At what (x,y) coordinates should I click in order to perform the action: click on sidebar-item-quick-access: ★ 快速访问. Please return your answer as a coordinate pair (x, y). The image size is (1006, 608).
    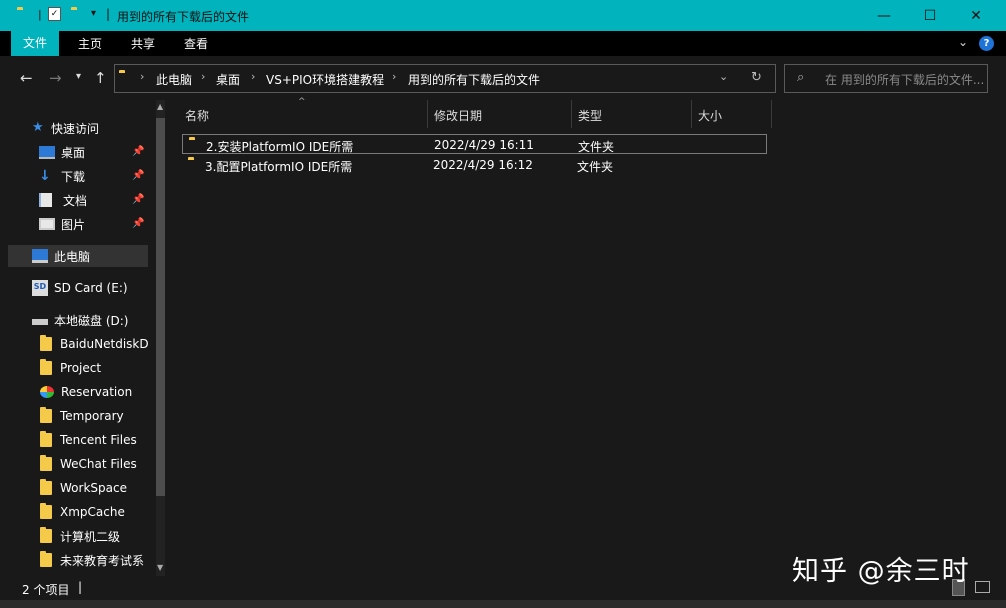
    Looking at the image, I should click on (98, 128).